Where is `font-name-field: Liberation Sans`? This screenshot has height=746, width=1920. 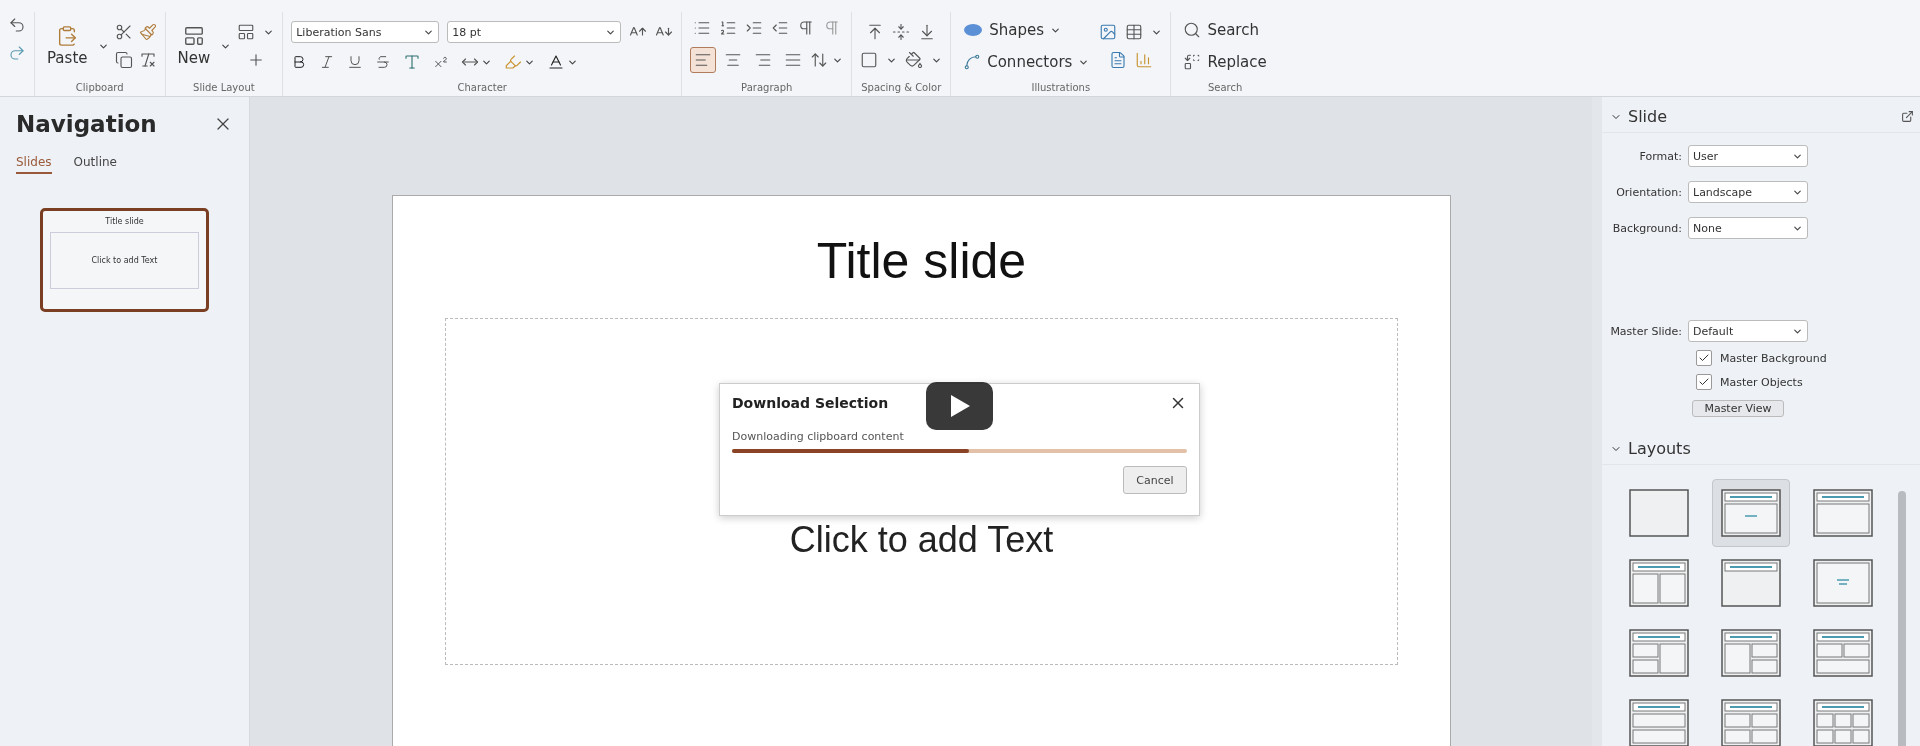 font-name-field: Liberation Sans is located at coordinates (365, 32).